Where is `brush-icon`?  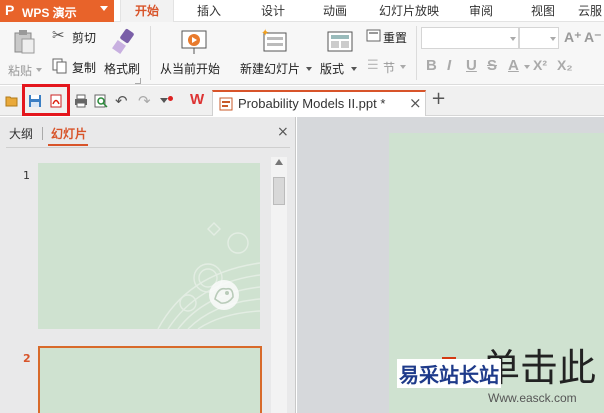 brush-icon is located at coordinates (123, 41).